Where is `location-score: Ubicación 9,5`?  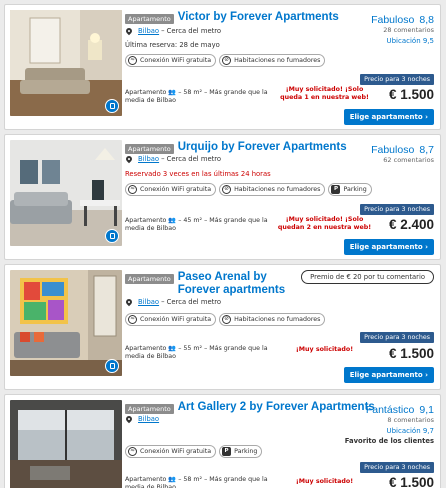 location-score: Ubicación 9,5 is located at coordinates (410, 41).